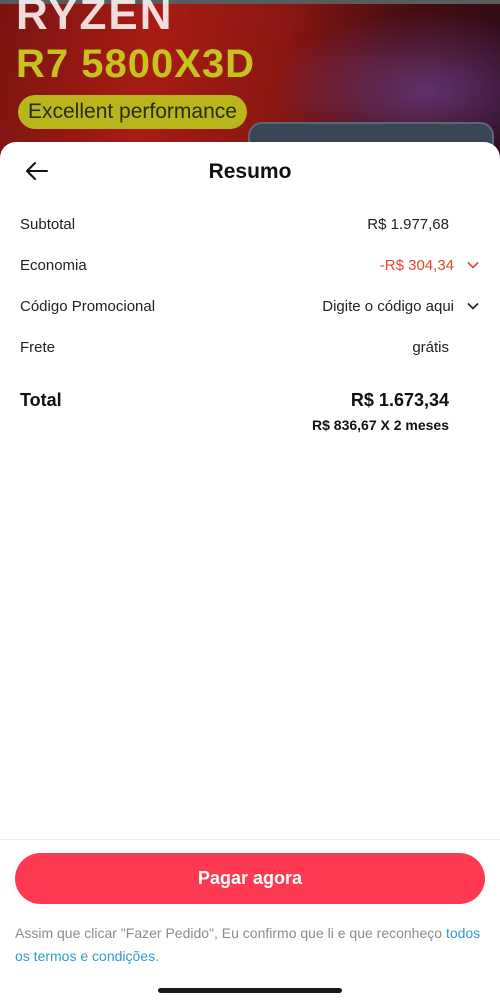 This screenshot has width=500, height=1001. What do you see at coordinates (250, 839) in the screenshot?
I see `footer-divider` at bounding box center [250, 839].